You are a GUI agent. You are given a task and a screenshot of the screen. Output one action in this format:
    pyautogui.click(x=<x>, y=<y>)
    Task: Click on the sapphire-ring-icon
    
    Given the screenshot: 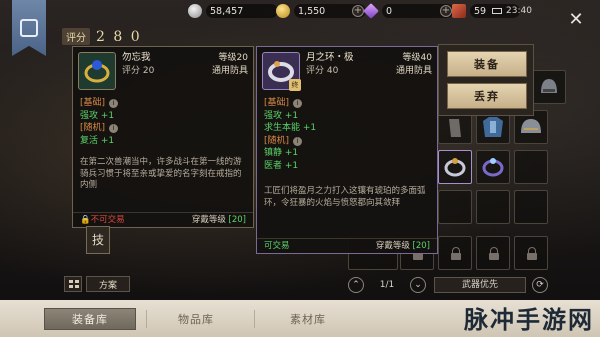 What is the action you would take?
    pyautogui.click(x=97, y=71)
    